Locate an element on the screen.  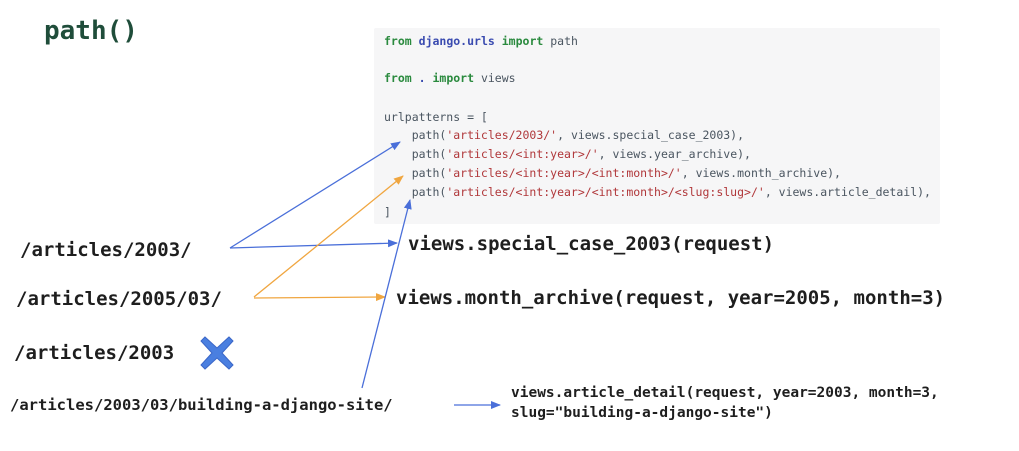
arrow-url2-to-view2 is located at coordinates (319, 297).